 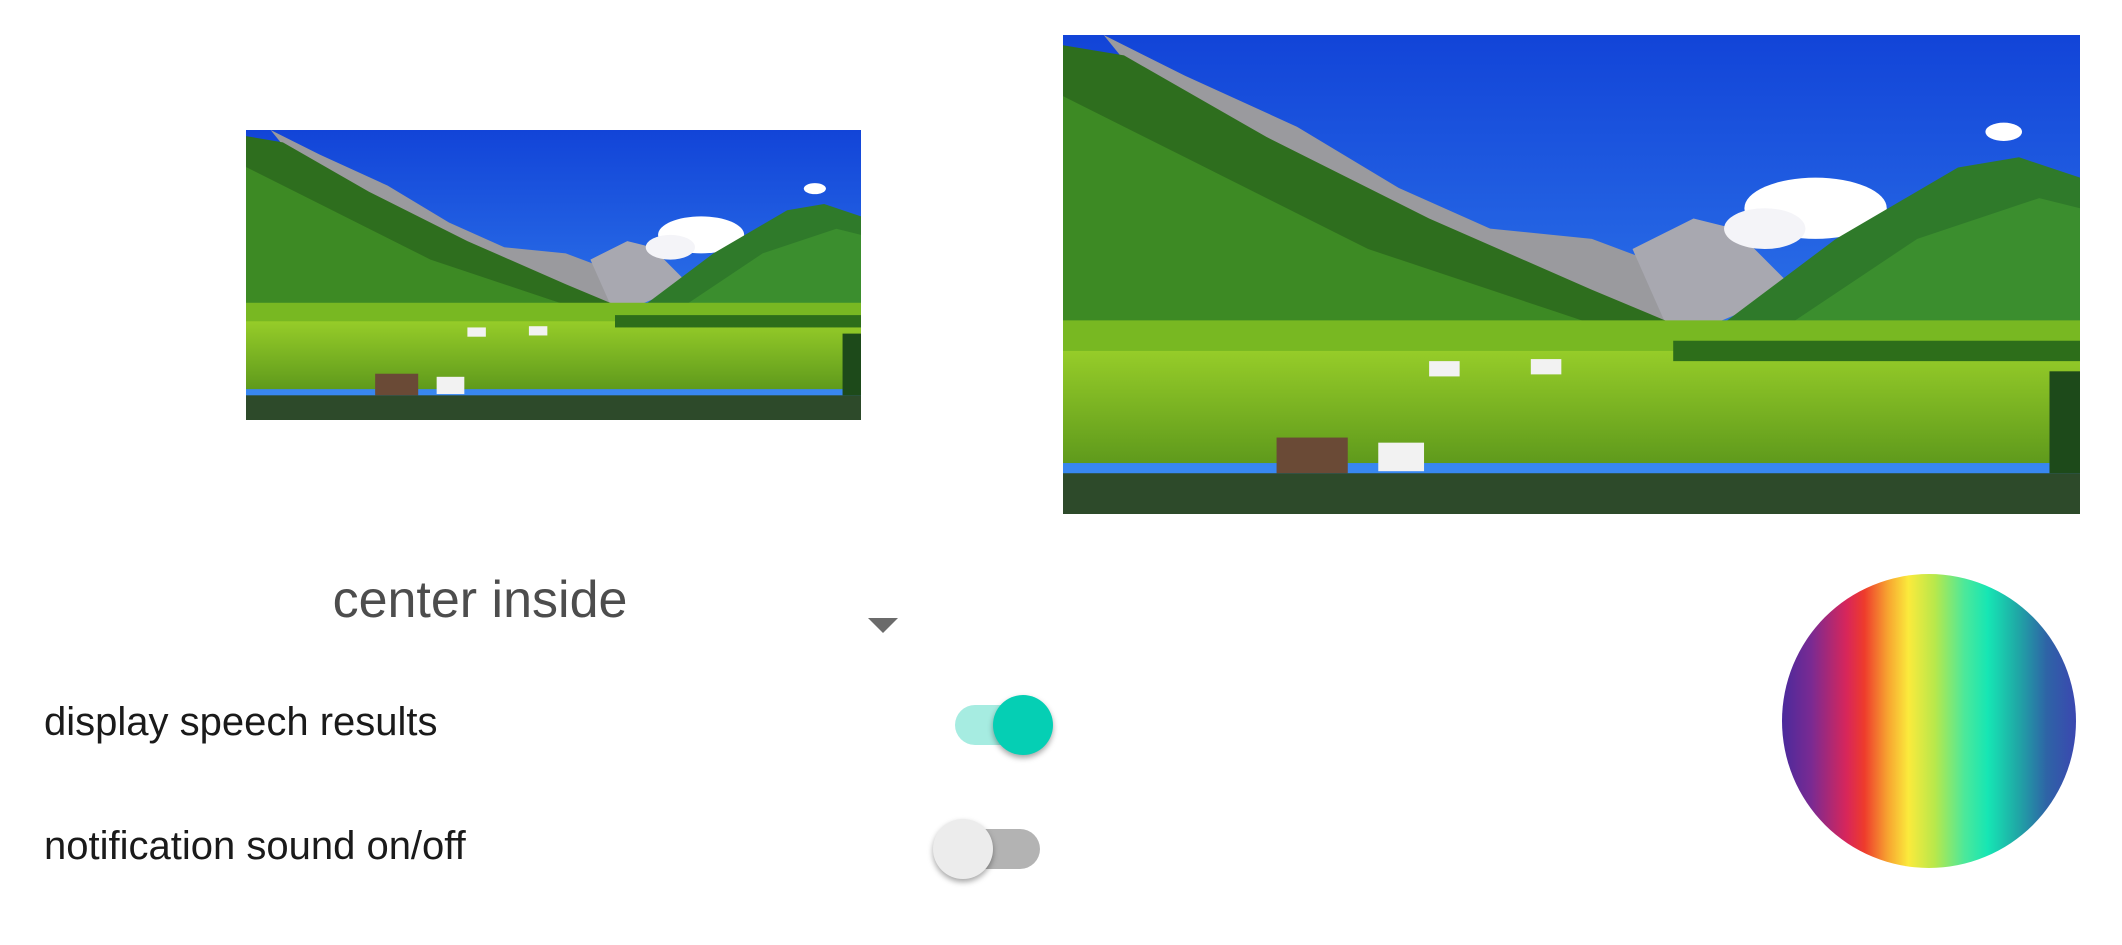 I want to click on display-speech-results-switch, so click(x=1005, y=719).